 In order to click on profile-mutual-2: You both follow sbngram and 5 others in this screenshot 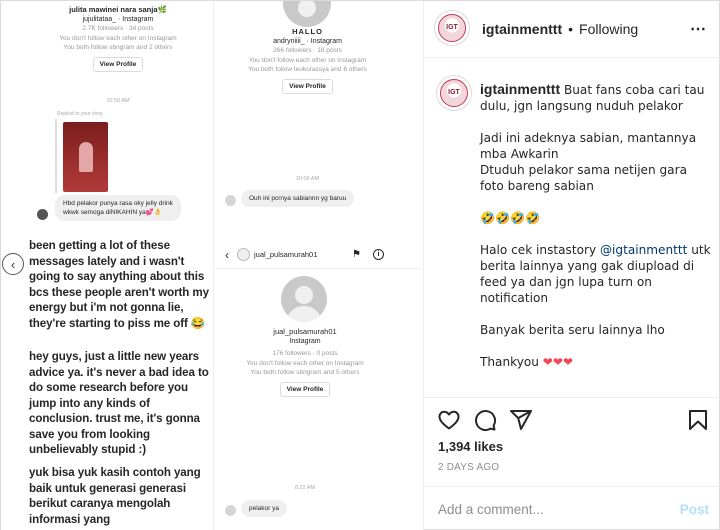, I will do `click(305, 372)`.